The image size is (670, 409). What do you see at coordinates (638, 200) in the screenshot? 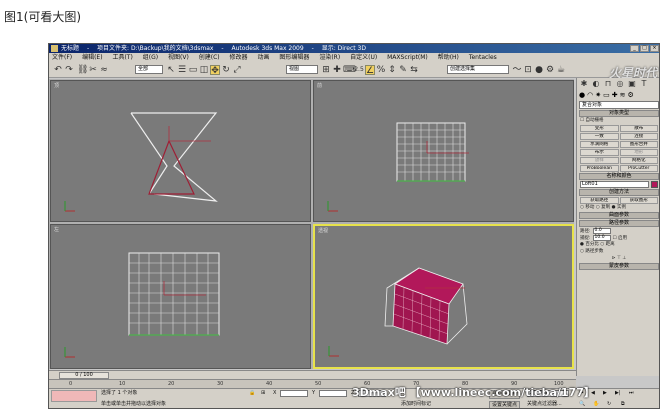
I see `get-shape-button: 获取图形` at bounding box center [638, 200].